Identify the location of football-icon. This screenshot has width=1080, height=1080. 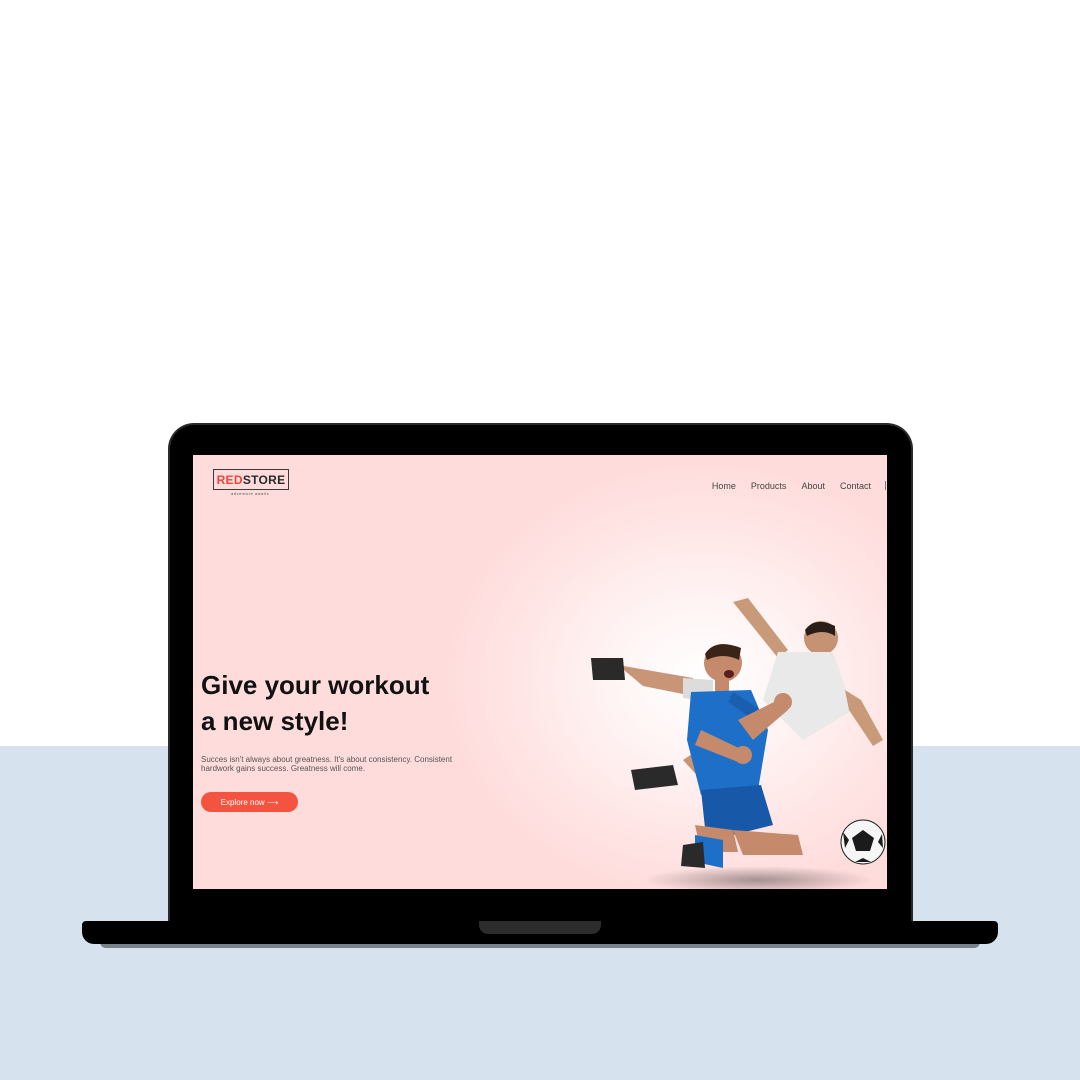
(863, 842).